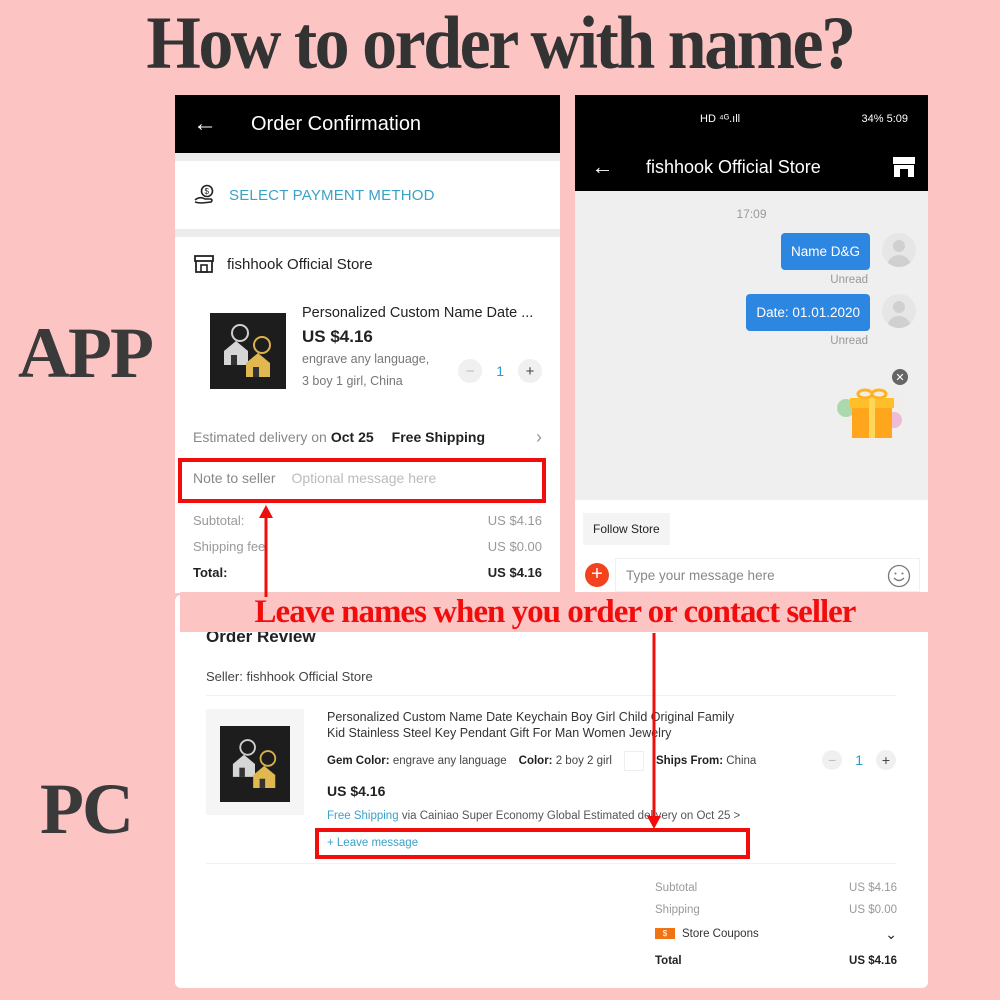 The image size is (1000, 1000). Describe the element at coordinates (260, 437) in the screenshot. I see `delivery-prefix: Estimated delivery on` at that location.